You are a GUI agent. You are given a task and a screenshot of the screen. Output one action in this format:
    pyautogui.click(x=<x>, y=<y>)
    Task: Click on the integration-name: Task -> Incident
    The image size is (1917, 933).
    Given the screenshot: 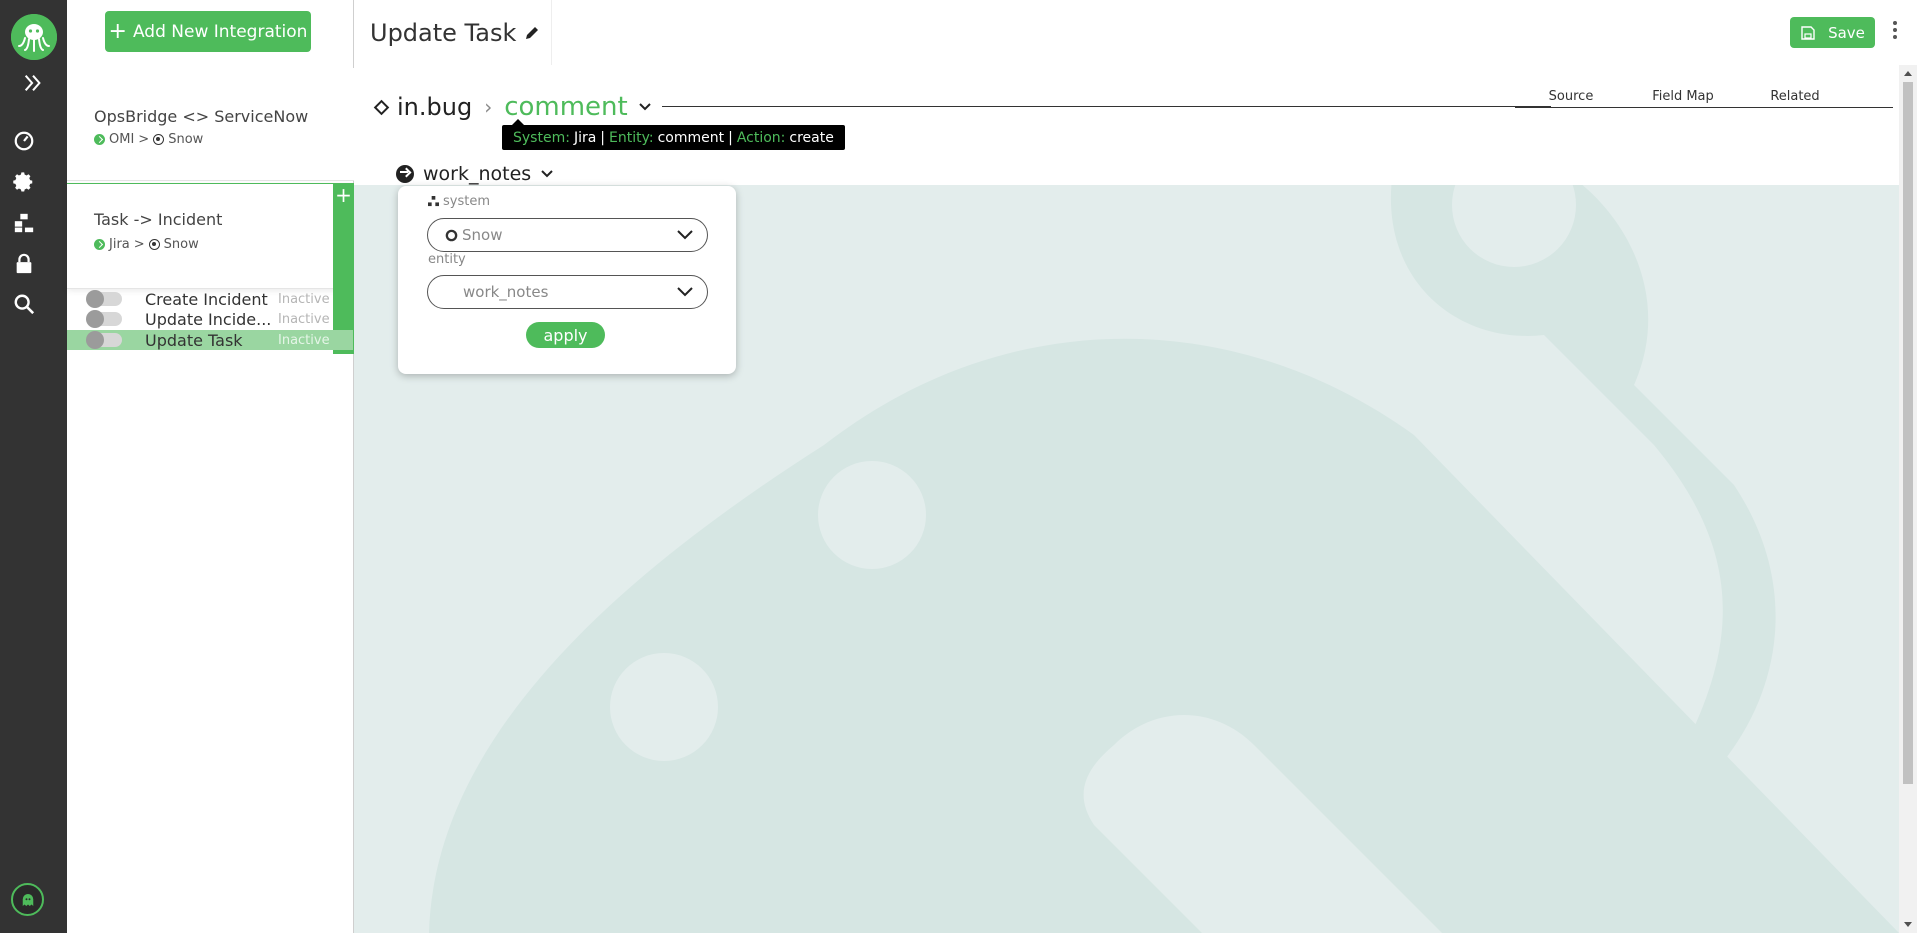 What is the action you would take?
    pyautogui.click(x=158, y=219)
    